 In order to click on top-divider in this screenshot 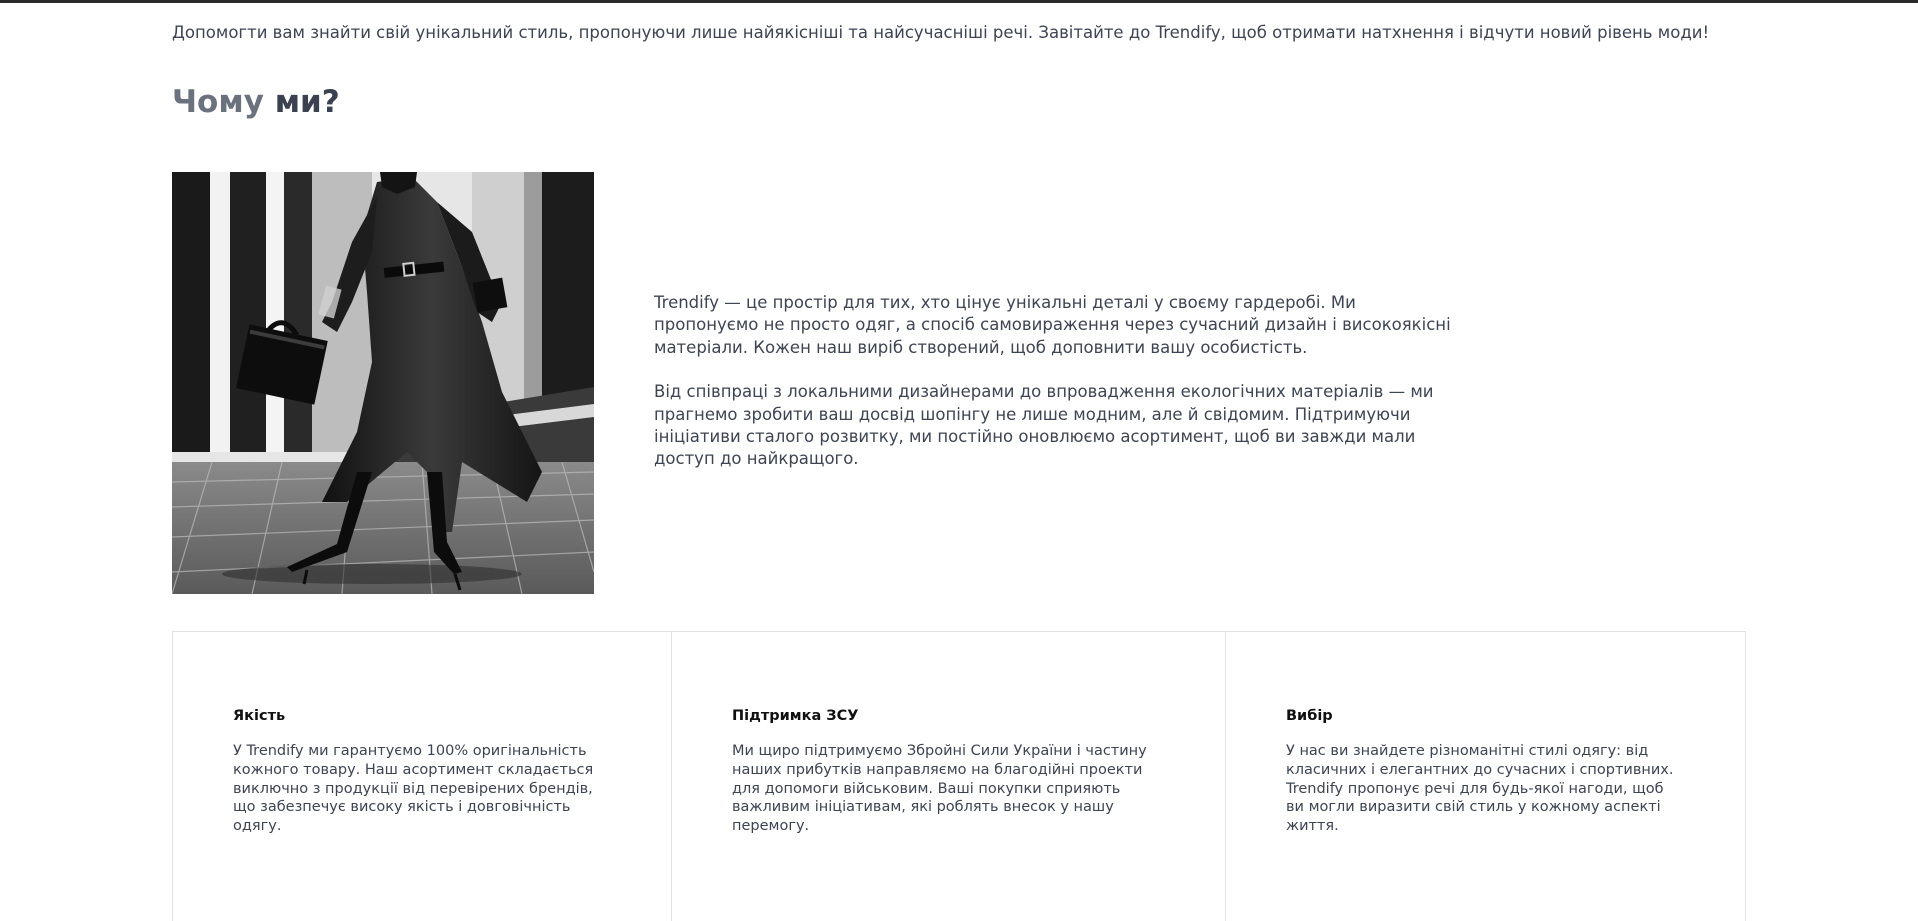, I will do `click(959, 1)`.